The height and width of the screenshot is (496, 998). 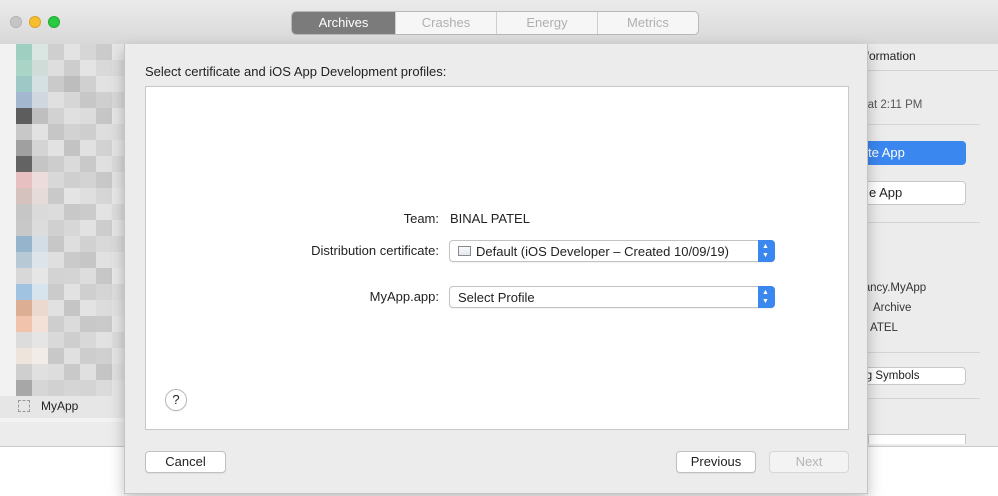 What do you see at coordinates (647, 23) in the screenshot?
I see `tab-metrics: Metrics` at bounding box center [647, 23].